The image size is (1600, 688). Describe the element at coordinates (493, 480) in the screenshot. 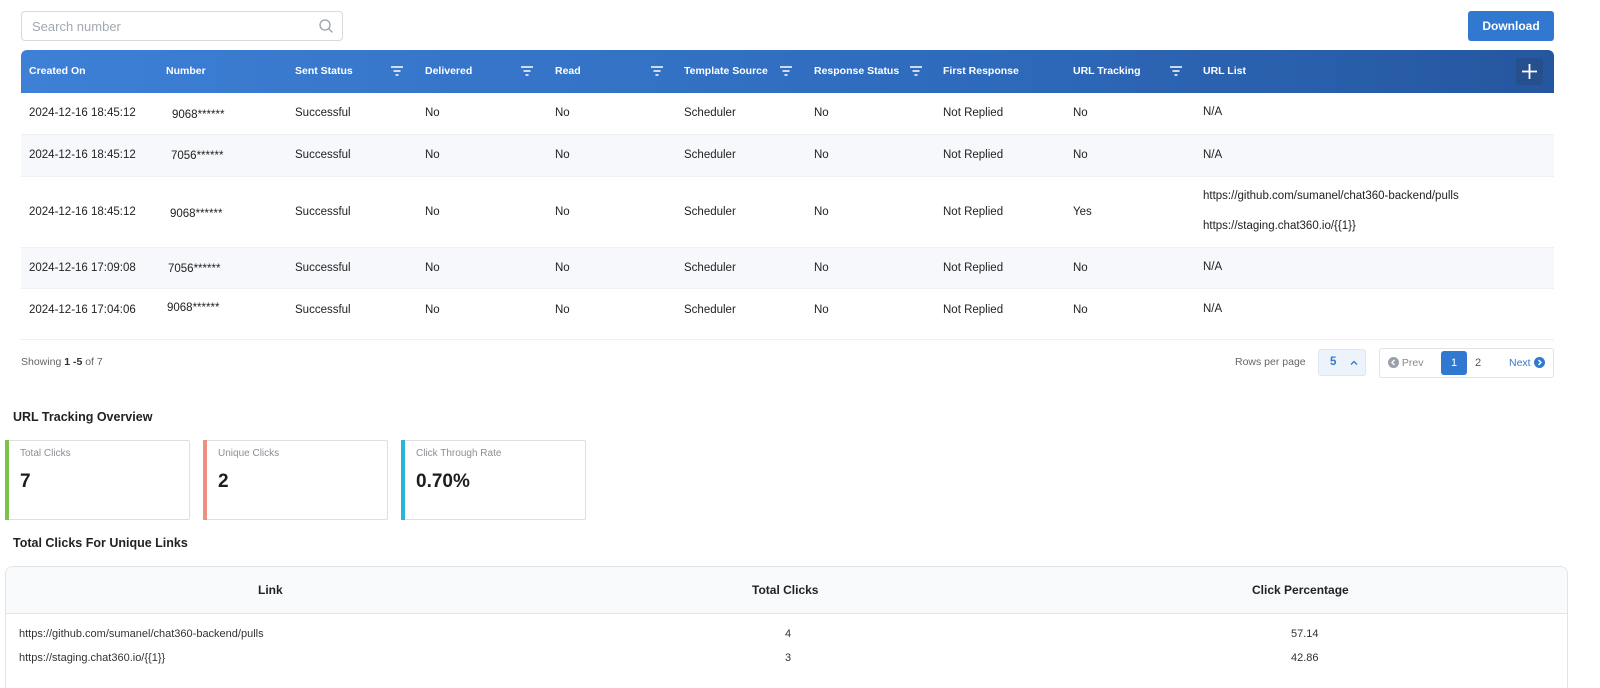

I see `click-through-rate-card: Click Through Rate 0.70%` at that location.